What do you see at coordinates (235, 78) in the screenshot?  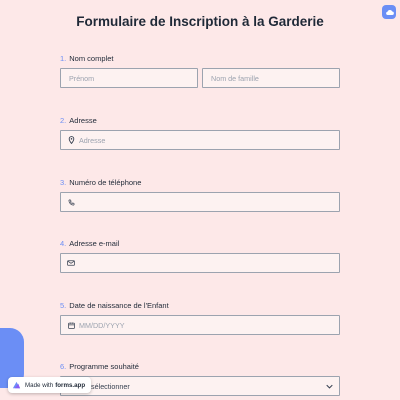 I see `last-name-placeholder: Nom de famille` at bounding box center [235, 78].